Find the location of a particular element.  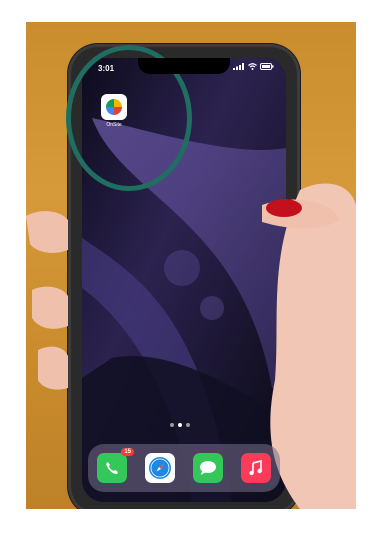

color-wheel-app-icon is located at coordinates (114, 107).